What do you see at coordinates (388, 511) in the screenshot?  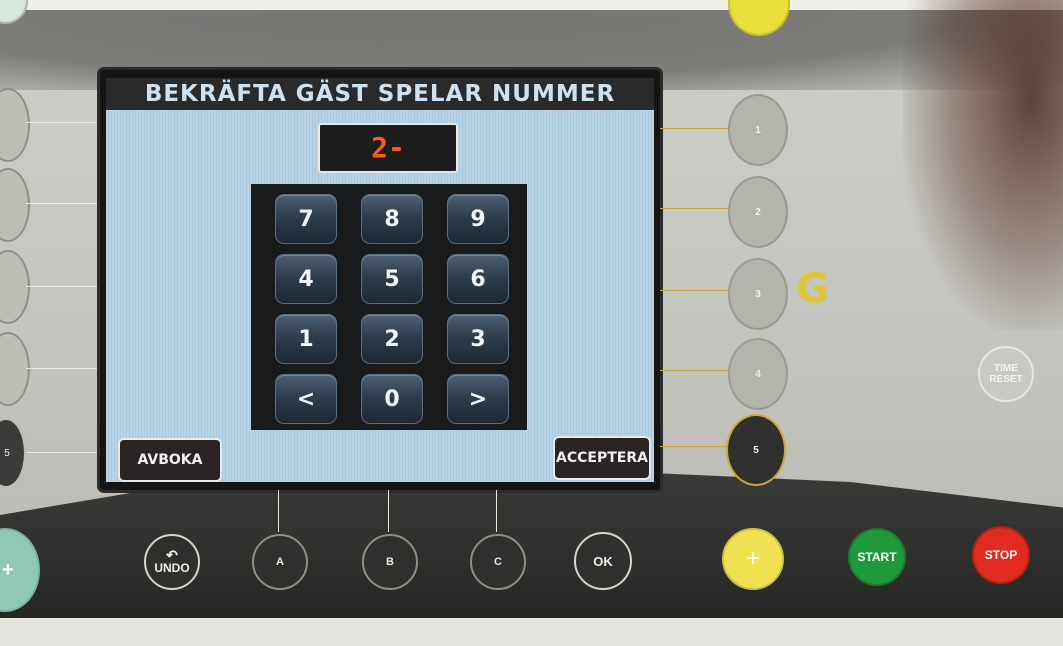 I see `bottom-connector-b` at bounding box center [388, 511].